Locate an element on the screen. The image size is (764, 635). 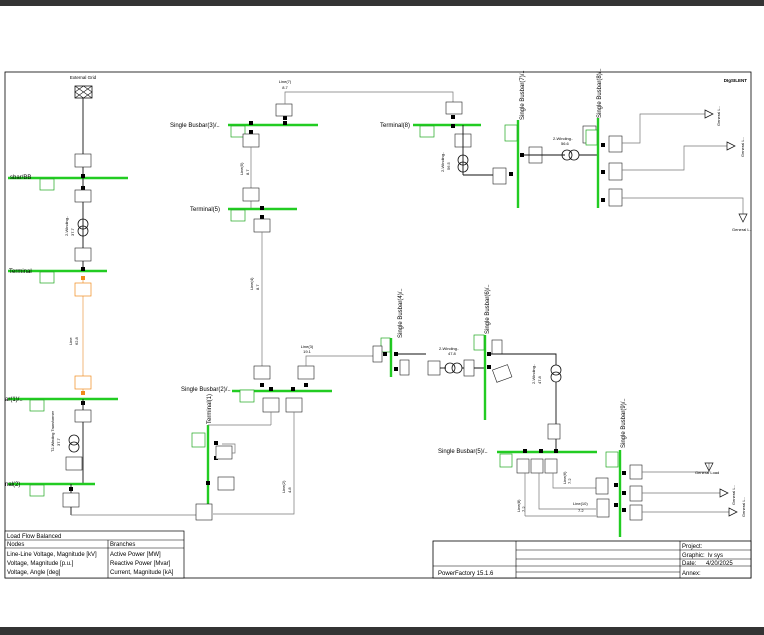
load-label: General Load is located at coordinates (707, 472).